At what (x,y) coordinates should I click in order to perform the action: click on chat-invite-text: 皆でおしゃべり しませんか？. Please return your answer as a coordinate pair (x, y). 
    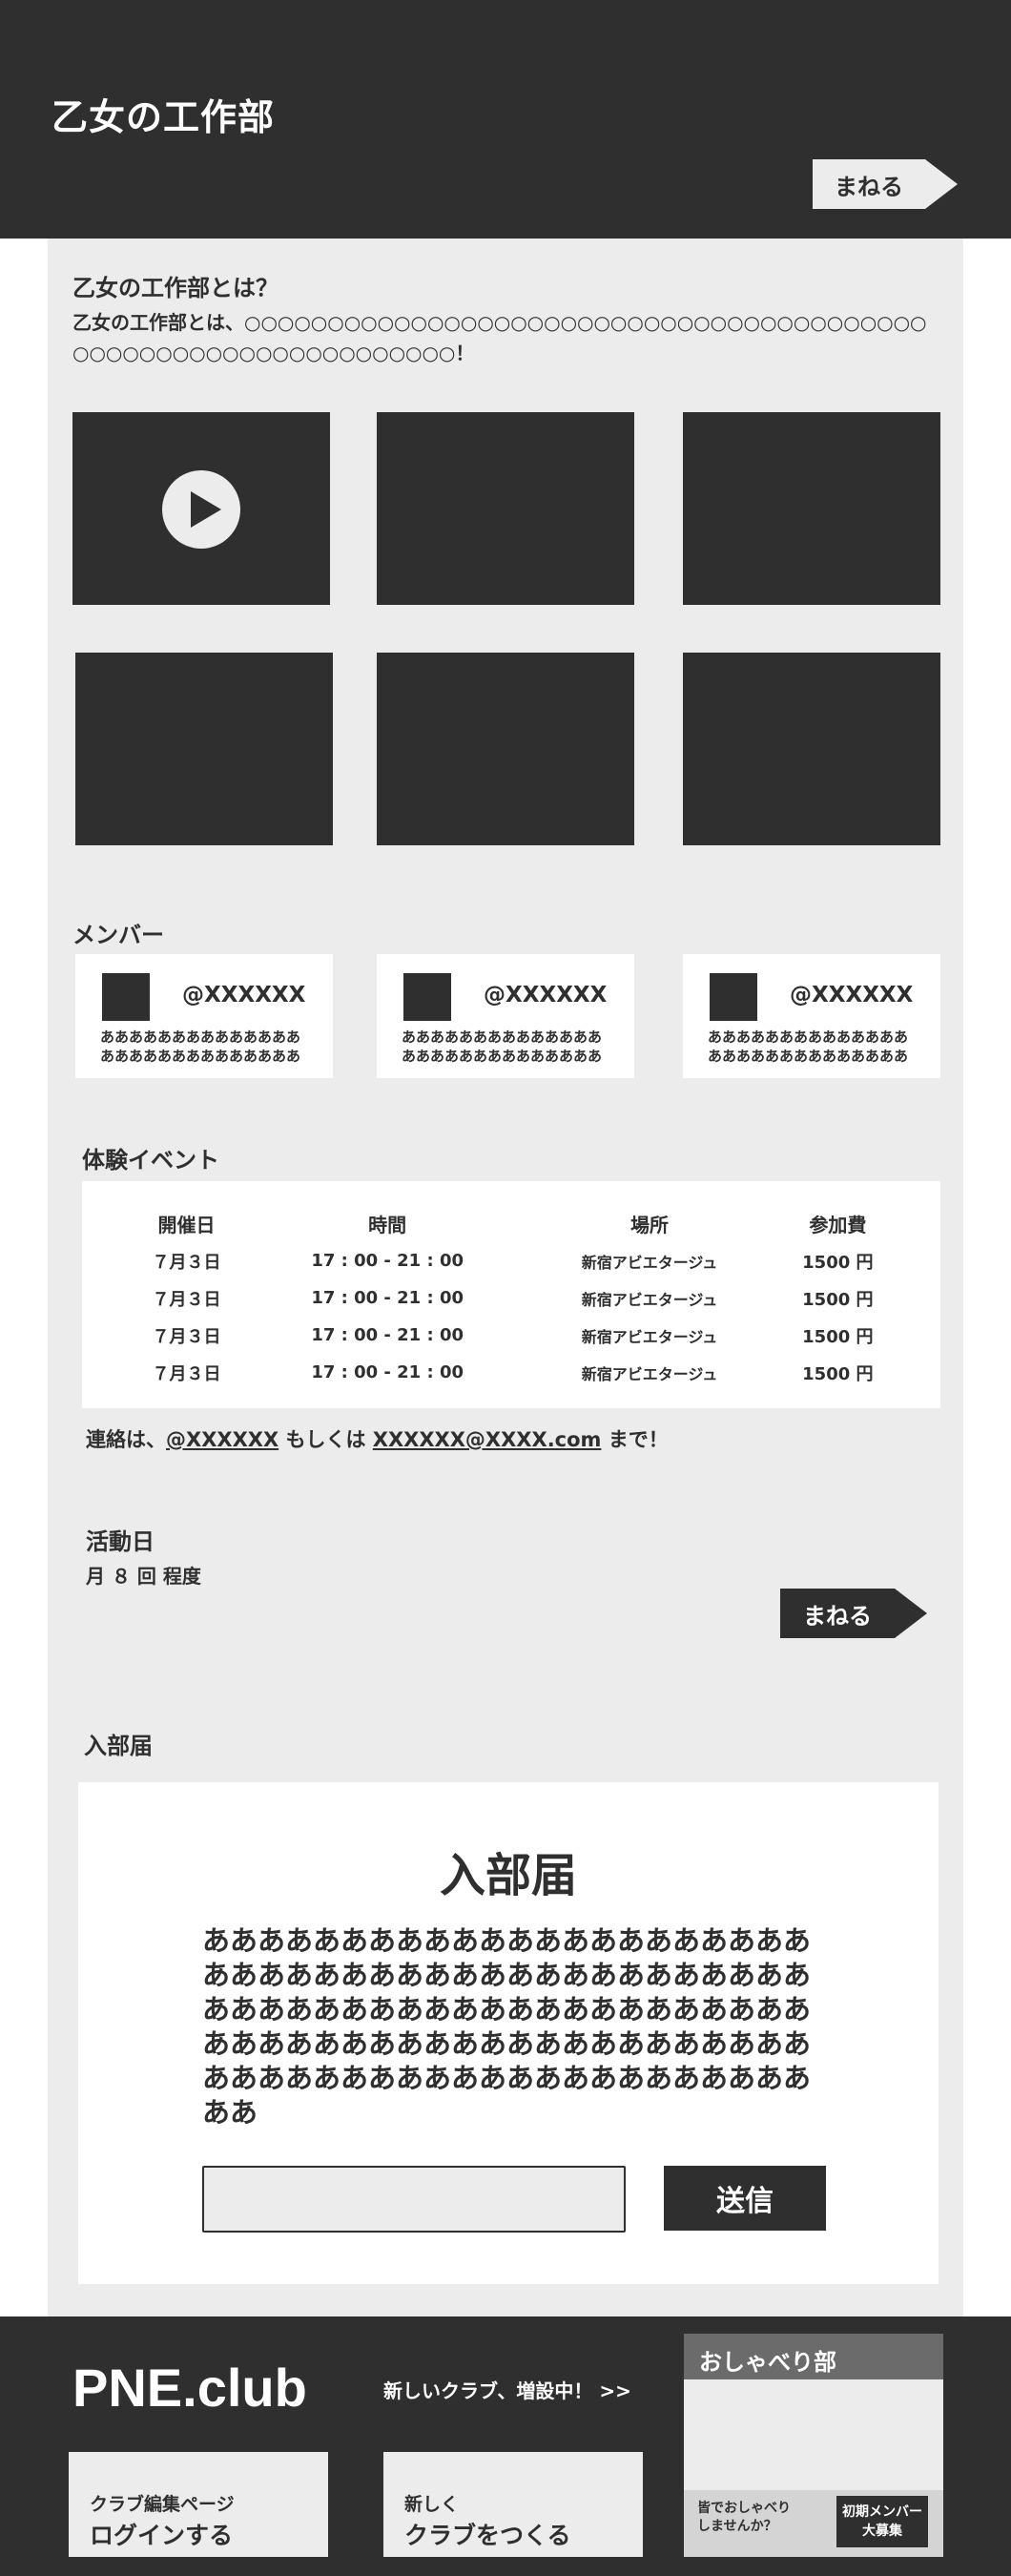
    Looking at the image, I should click on (744, 2518).